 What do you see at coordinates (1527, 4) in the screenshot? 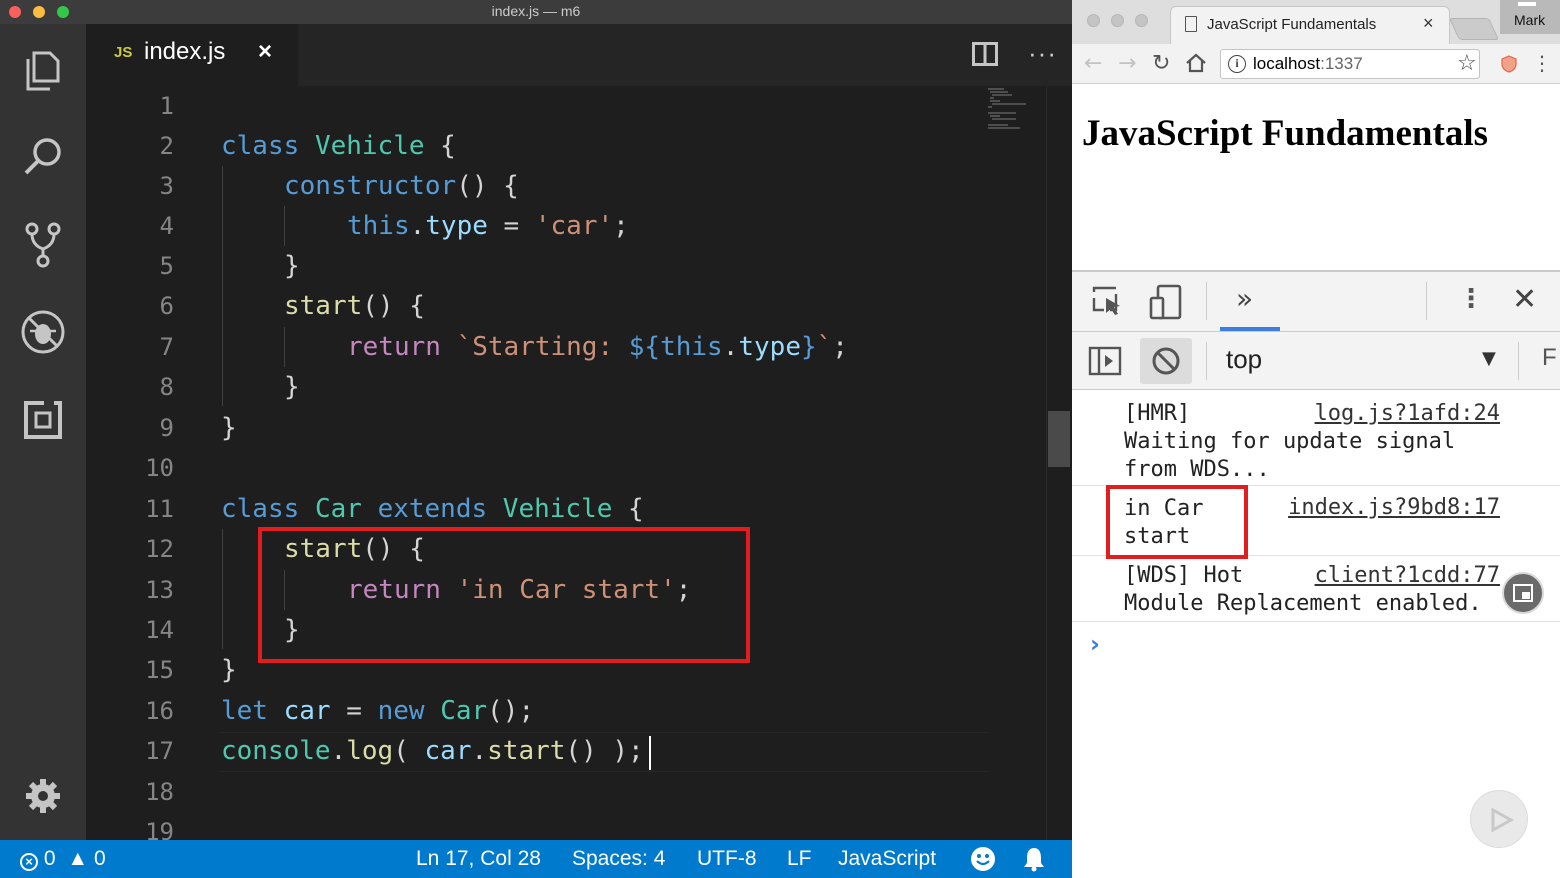
I see `profile-menu-icon` at bounding box center [1527, 4].